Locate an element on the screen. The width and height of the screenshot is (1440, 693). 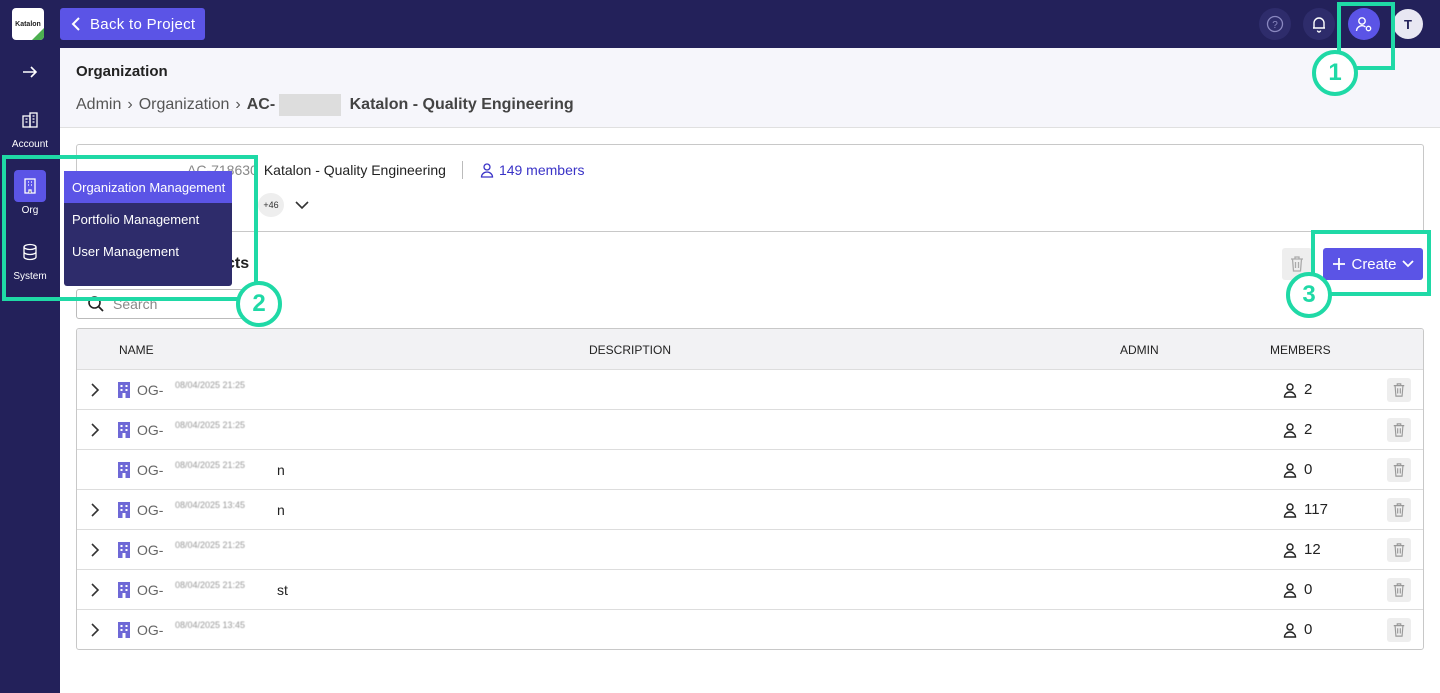
column-header-name: NAME is located at coordinates (136, 350).